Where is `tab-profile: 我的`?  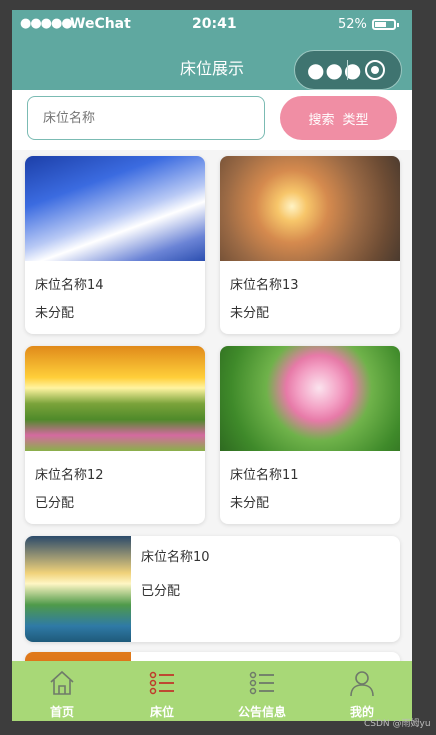 tab-profile: 我的 is located at coordinates (362, 691).